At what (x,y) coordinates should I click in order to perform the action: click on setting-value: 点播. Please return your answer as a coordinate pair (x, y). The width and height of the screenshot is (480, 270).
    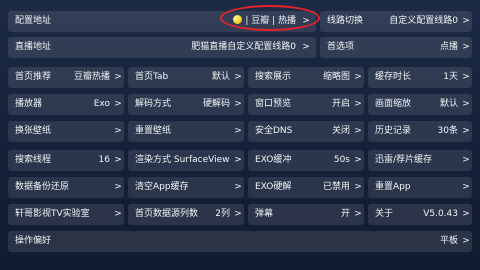
    Looking at the image, I should click on (448, 47).